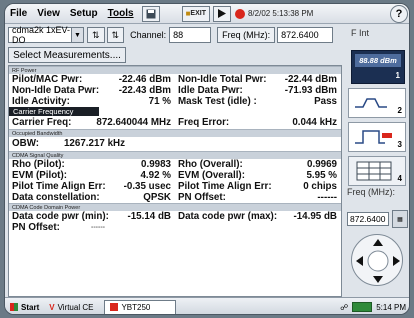 The height and width of the screenshot is (318, 414). I want to click on pilot-align-value: -0.35 usec, so click(147, 186).